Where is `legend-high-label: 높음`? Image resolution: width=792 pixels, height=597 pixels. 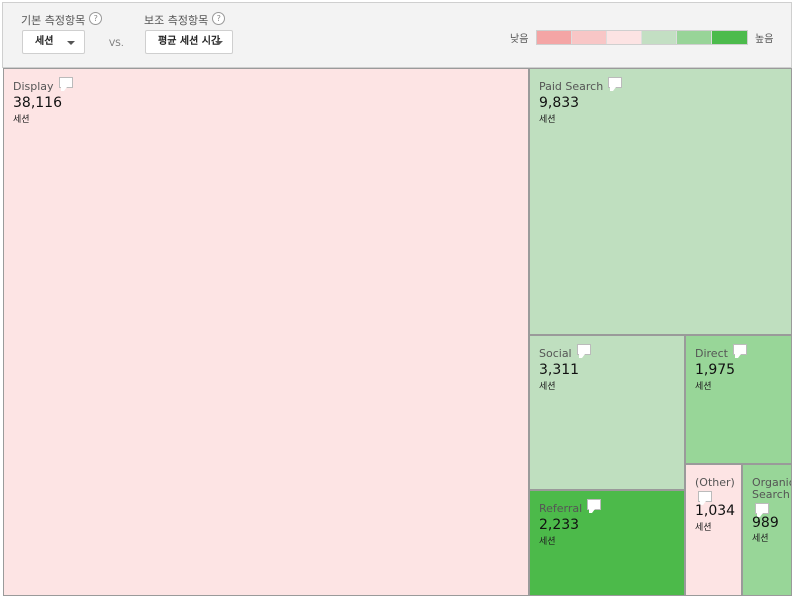
legend-high-label: 높음 is located at coordinates (764, 39).